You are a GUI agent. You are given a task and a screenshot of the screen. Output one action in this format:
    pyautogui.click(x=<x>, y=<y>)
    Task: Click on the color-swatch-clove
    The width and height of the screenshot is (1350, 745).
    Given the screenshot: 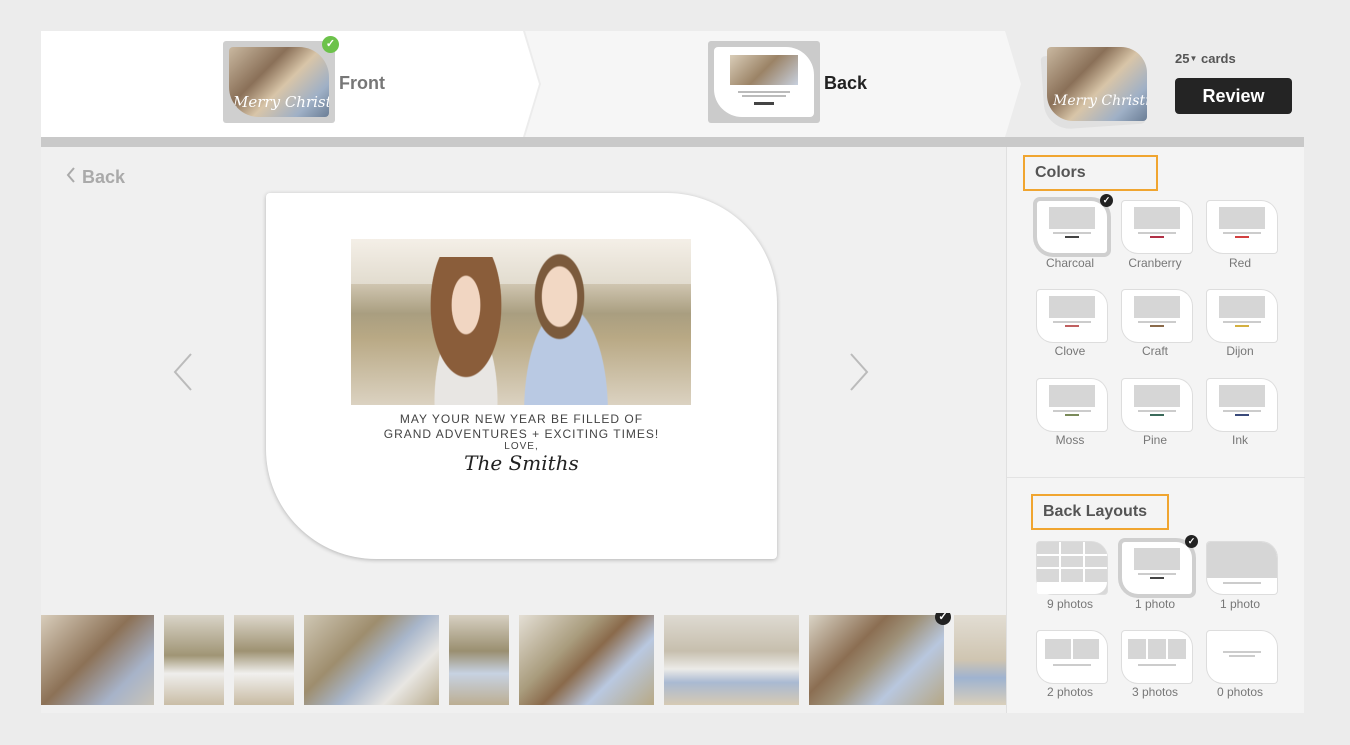 What is the action you would take?
    pyautogui.click(x=1072, y=316)
    